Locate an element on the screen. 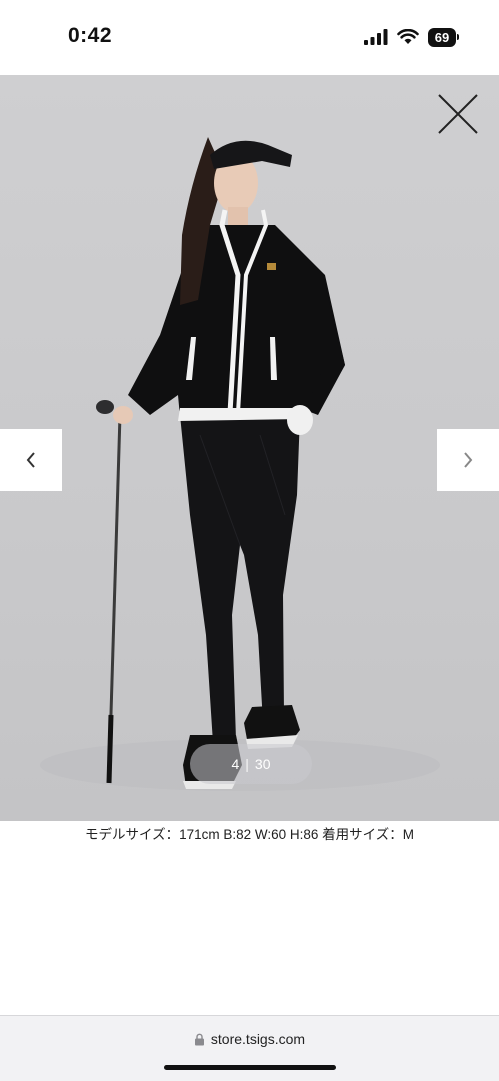  home-indicator is located at coordinates (250, 1067).